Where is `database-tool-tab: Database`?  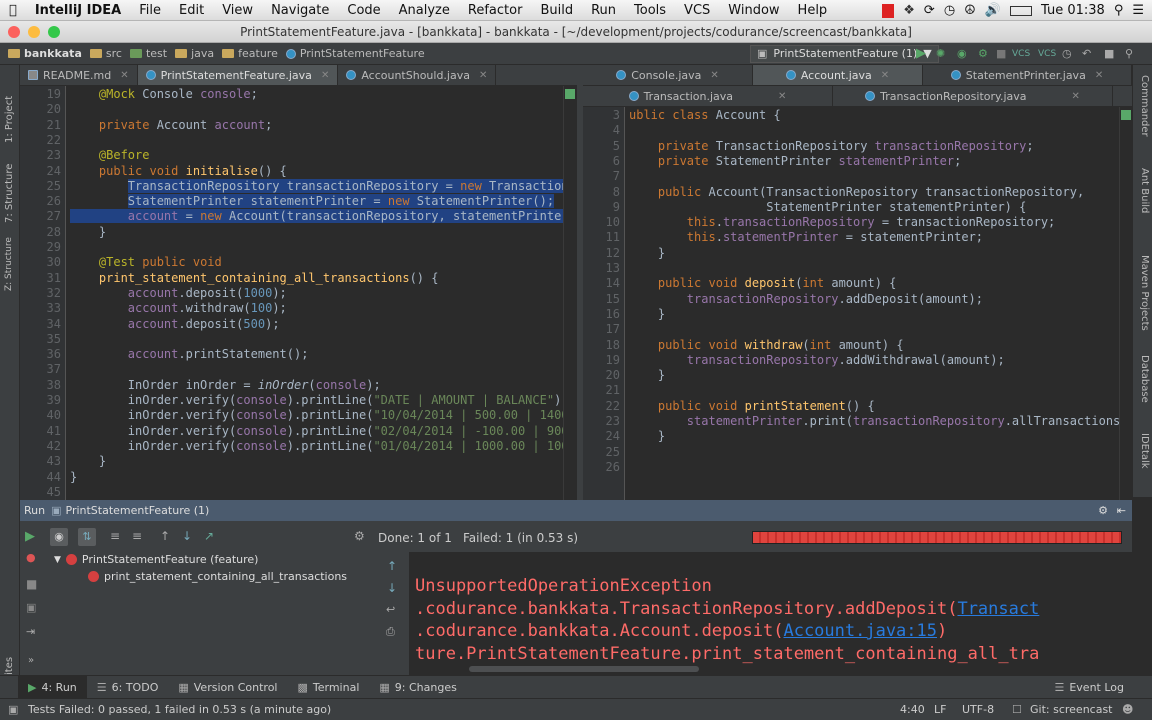
database-tool-tab: Database is located at coordinates (1144, 379).